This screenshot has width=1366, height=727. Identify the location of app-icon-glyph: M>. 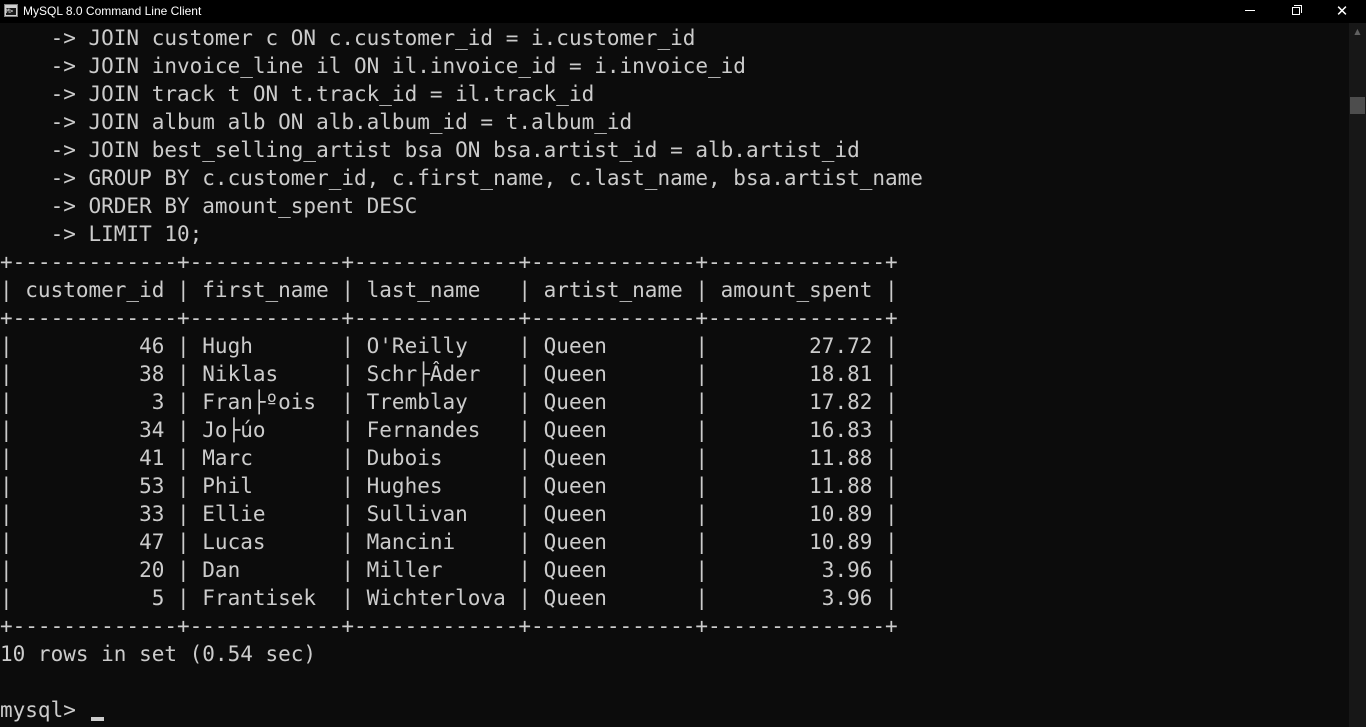
(11, 11).